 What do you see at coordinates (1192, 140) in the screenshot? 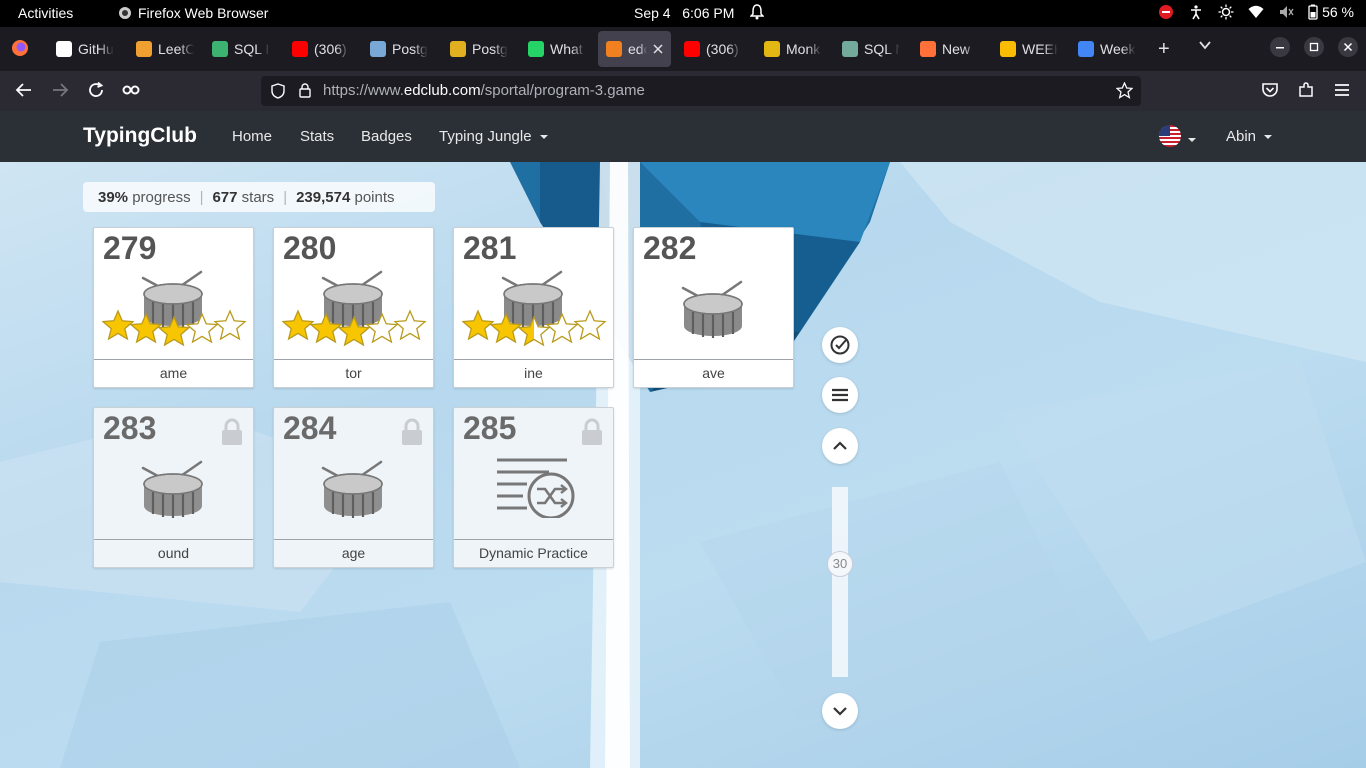
I see `language-caret-icon` at bounding box center [1192, 140].